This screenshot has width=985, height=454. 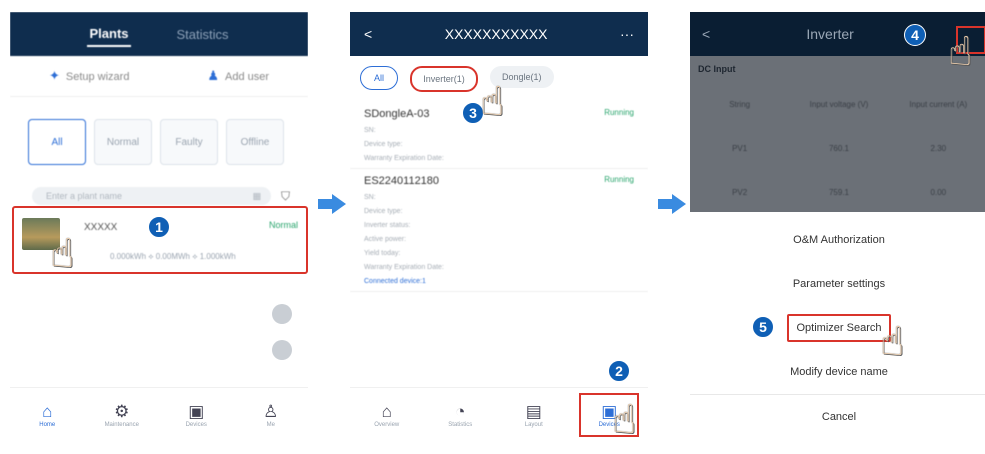 I want to click on plant-name: XXXXX, so click(x=101, y=227).